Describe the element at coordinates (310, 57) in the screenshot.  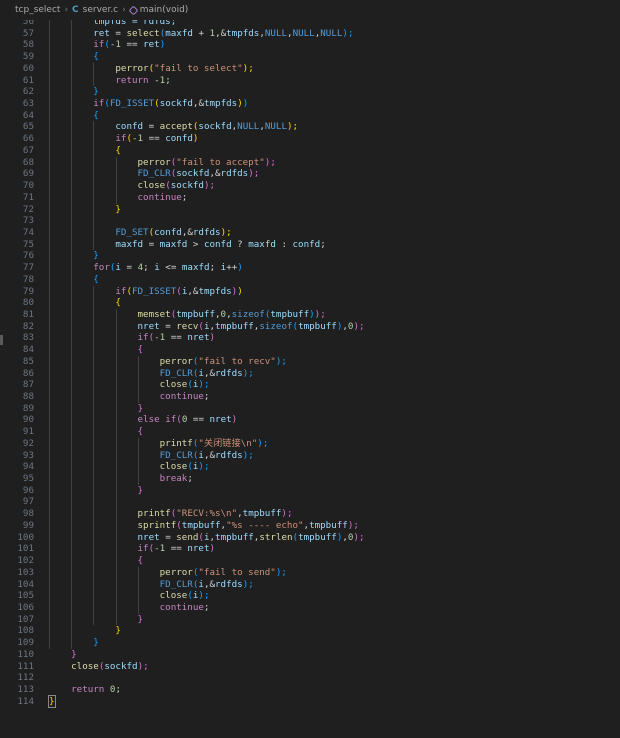
I see `code-line: 59 {` at that location.